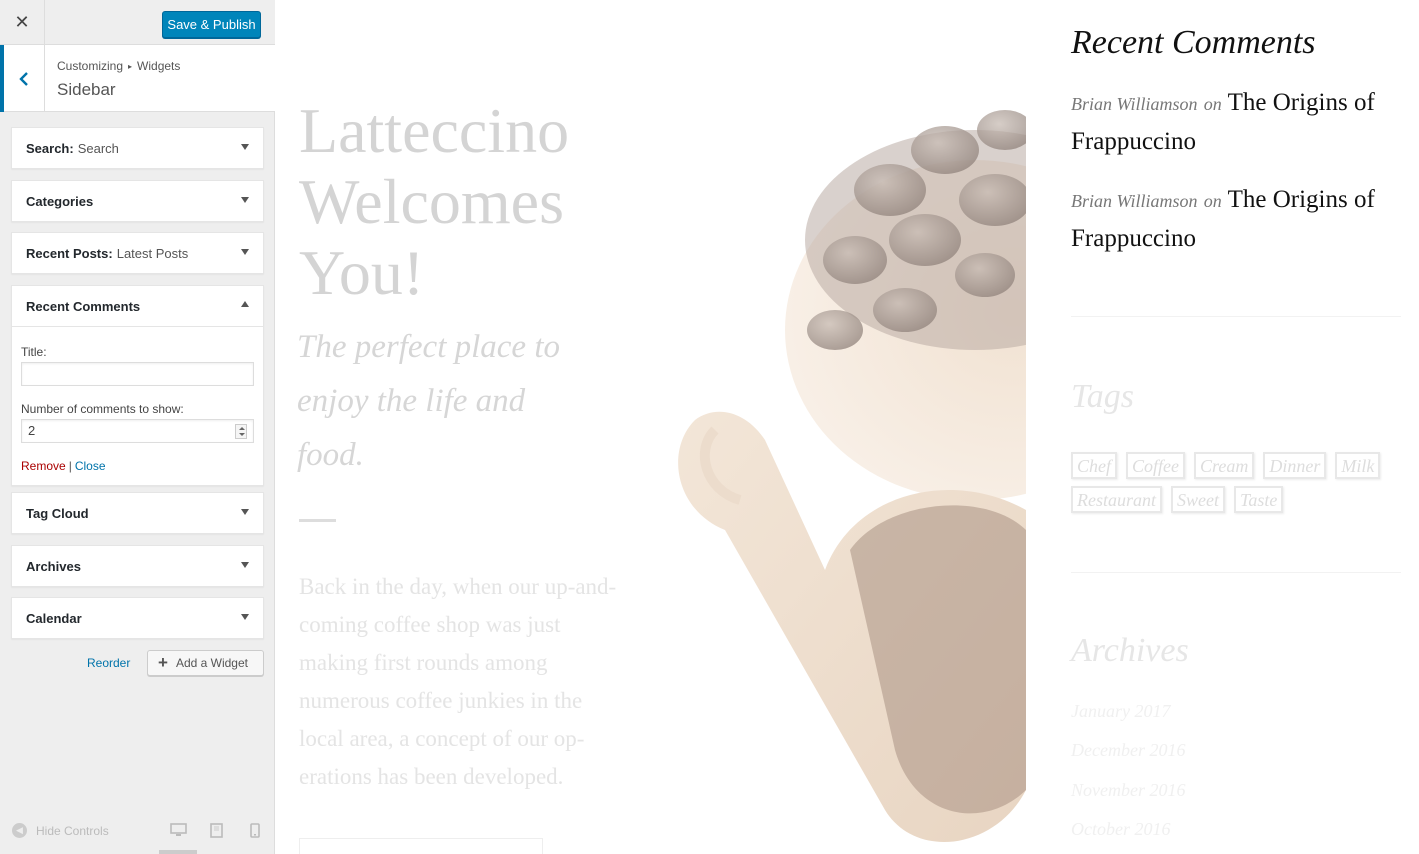 The width and height of the screenshot is (1419, 854). Describe the element at coordinates (43, 466) in the screenshot. I see `remove-link: Remove` at that location.